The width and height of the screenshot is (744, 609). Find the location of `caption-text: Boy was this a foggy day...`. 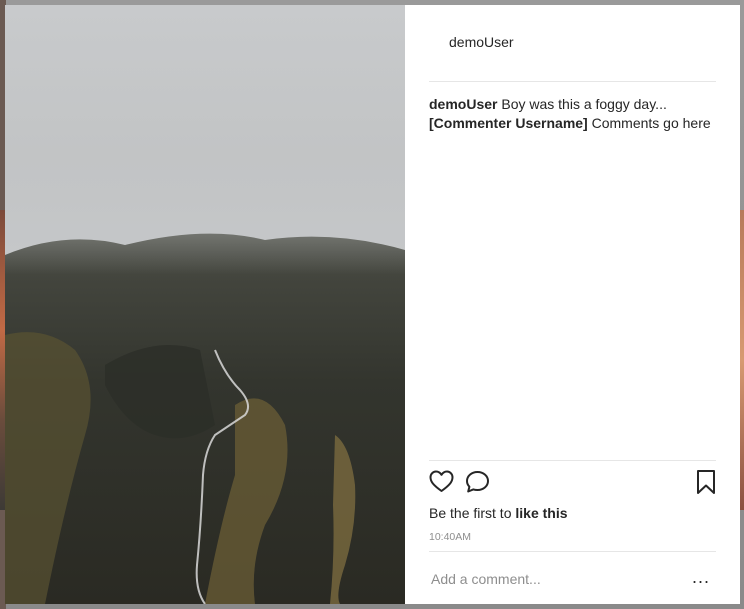

caption-text: Boy was this a foggy day... is located at coordinates (584, 104).